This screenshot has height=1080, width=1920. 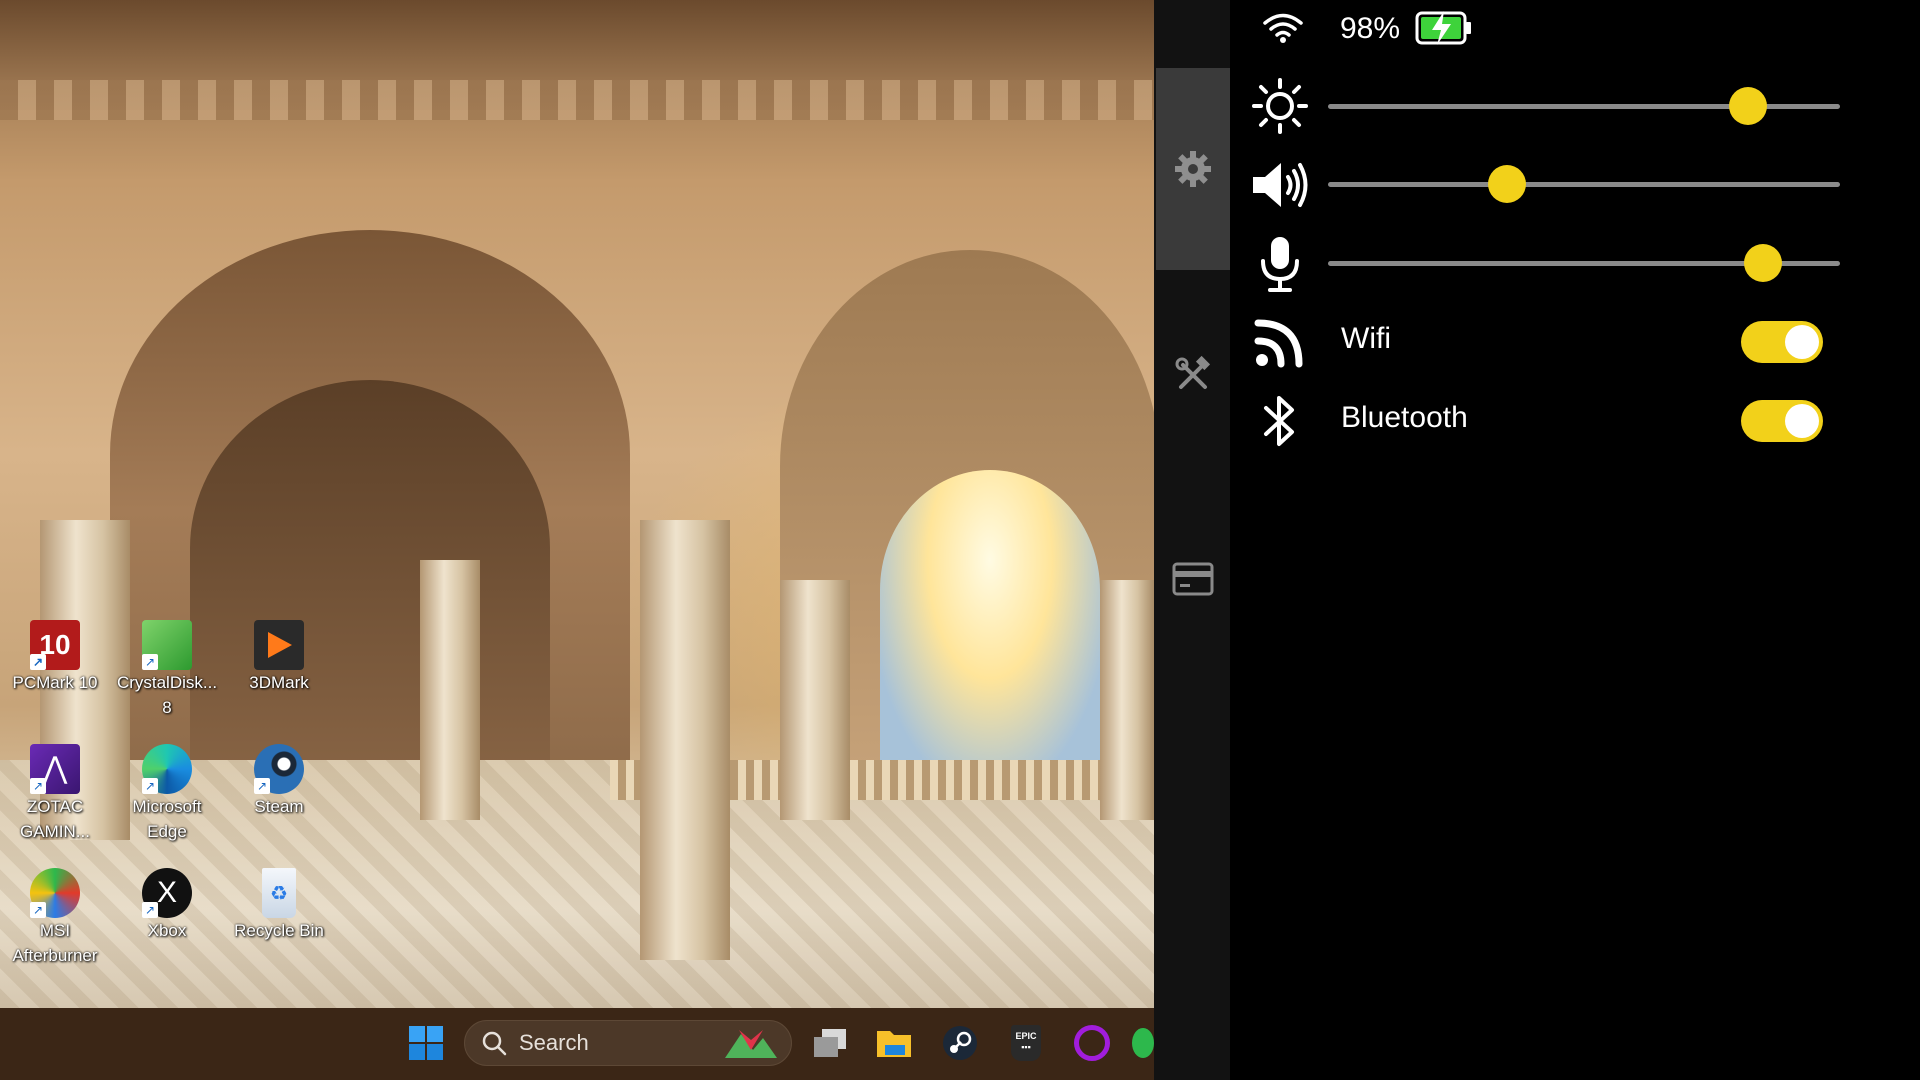 I want to click on desktop-icon-label: CrystalDisk... 8, so click(x=167, y=695).